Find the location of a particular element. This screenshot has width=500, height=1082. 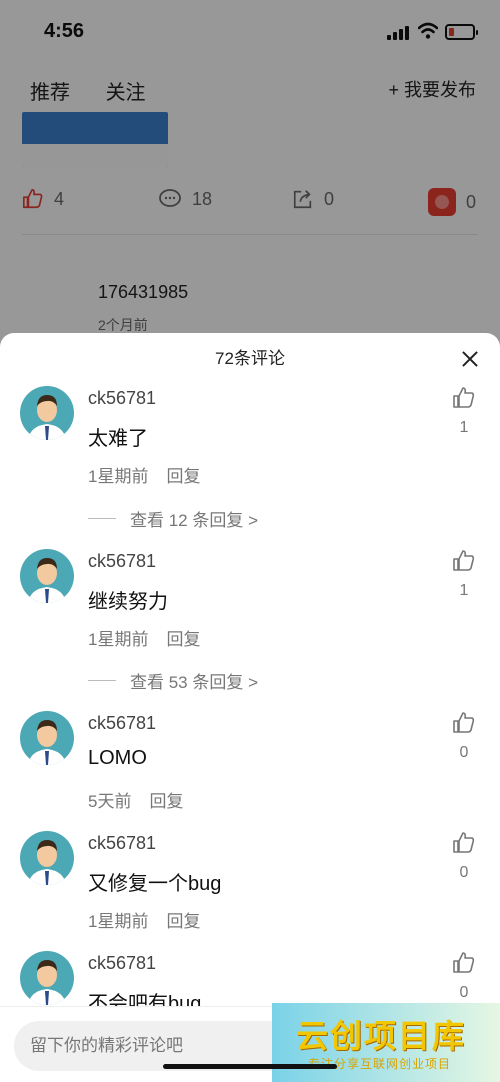

comment-time: 5天前 is located at coordinates (110, 801).